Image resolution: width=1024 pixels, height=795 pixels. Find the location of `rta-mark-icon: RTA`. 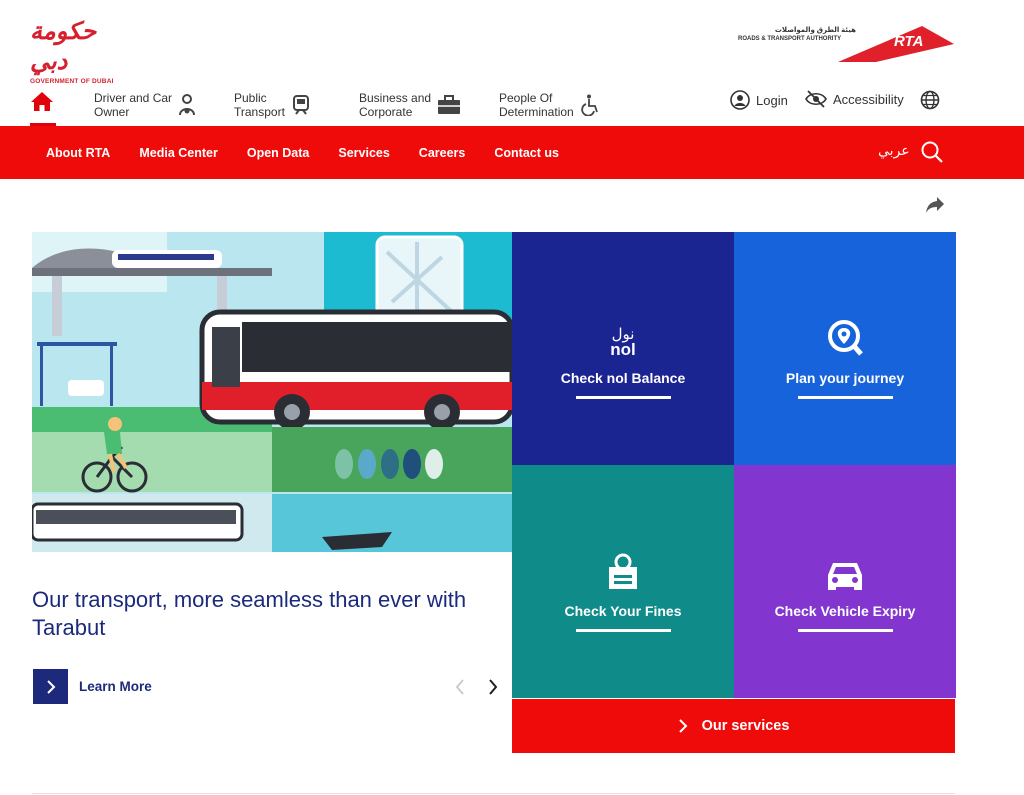

rta-mark-icon: RTA is located at coordinates (896, 44).